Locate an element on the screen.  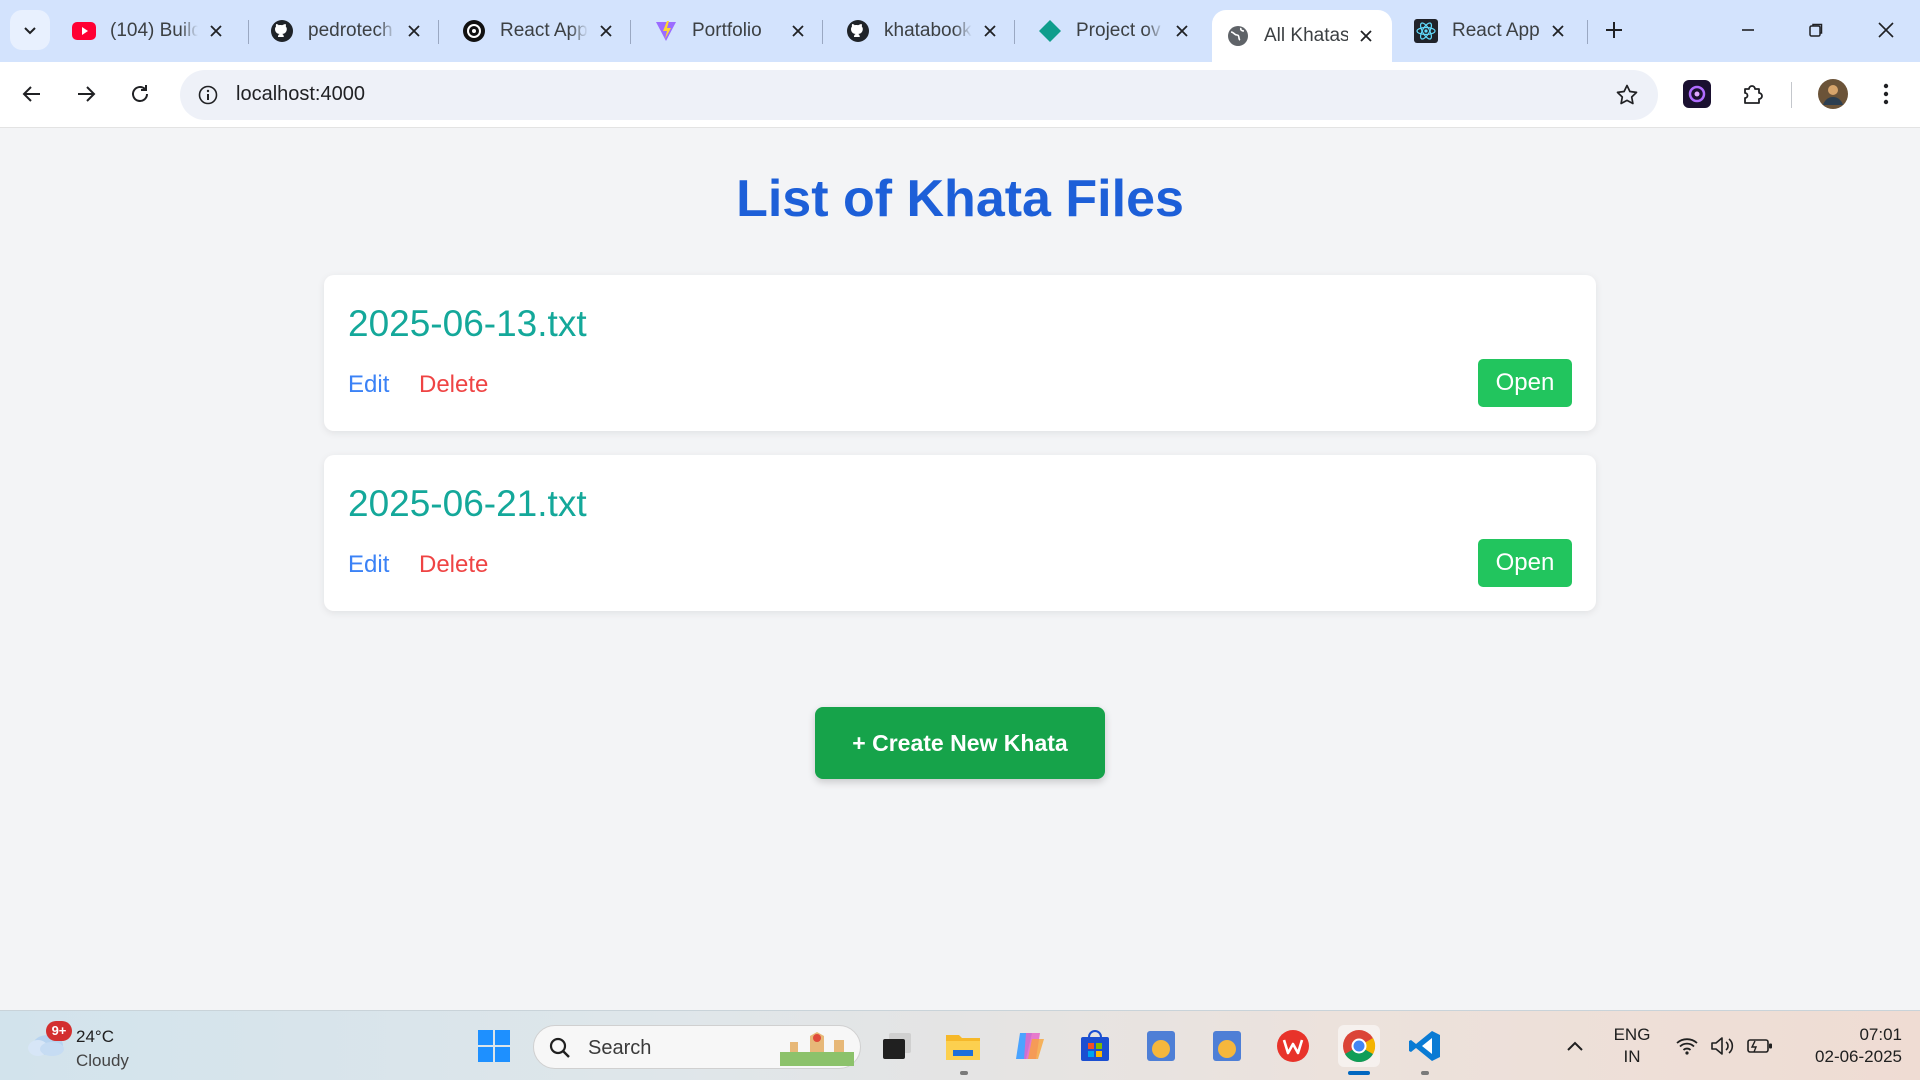
extension-icon is located at coordinates (1697, 94).